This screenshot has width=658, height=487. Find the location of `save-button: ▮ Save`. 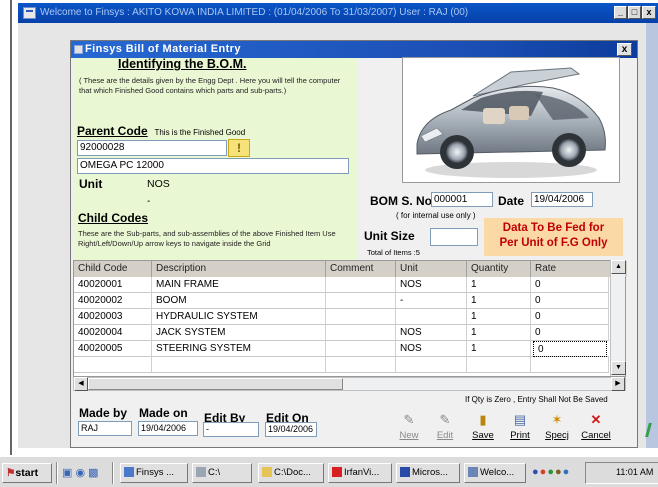

save-button: ▮ Save is located at coordinates (483, 428).